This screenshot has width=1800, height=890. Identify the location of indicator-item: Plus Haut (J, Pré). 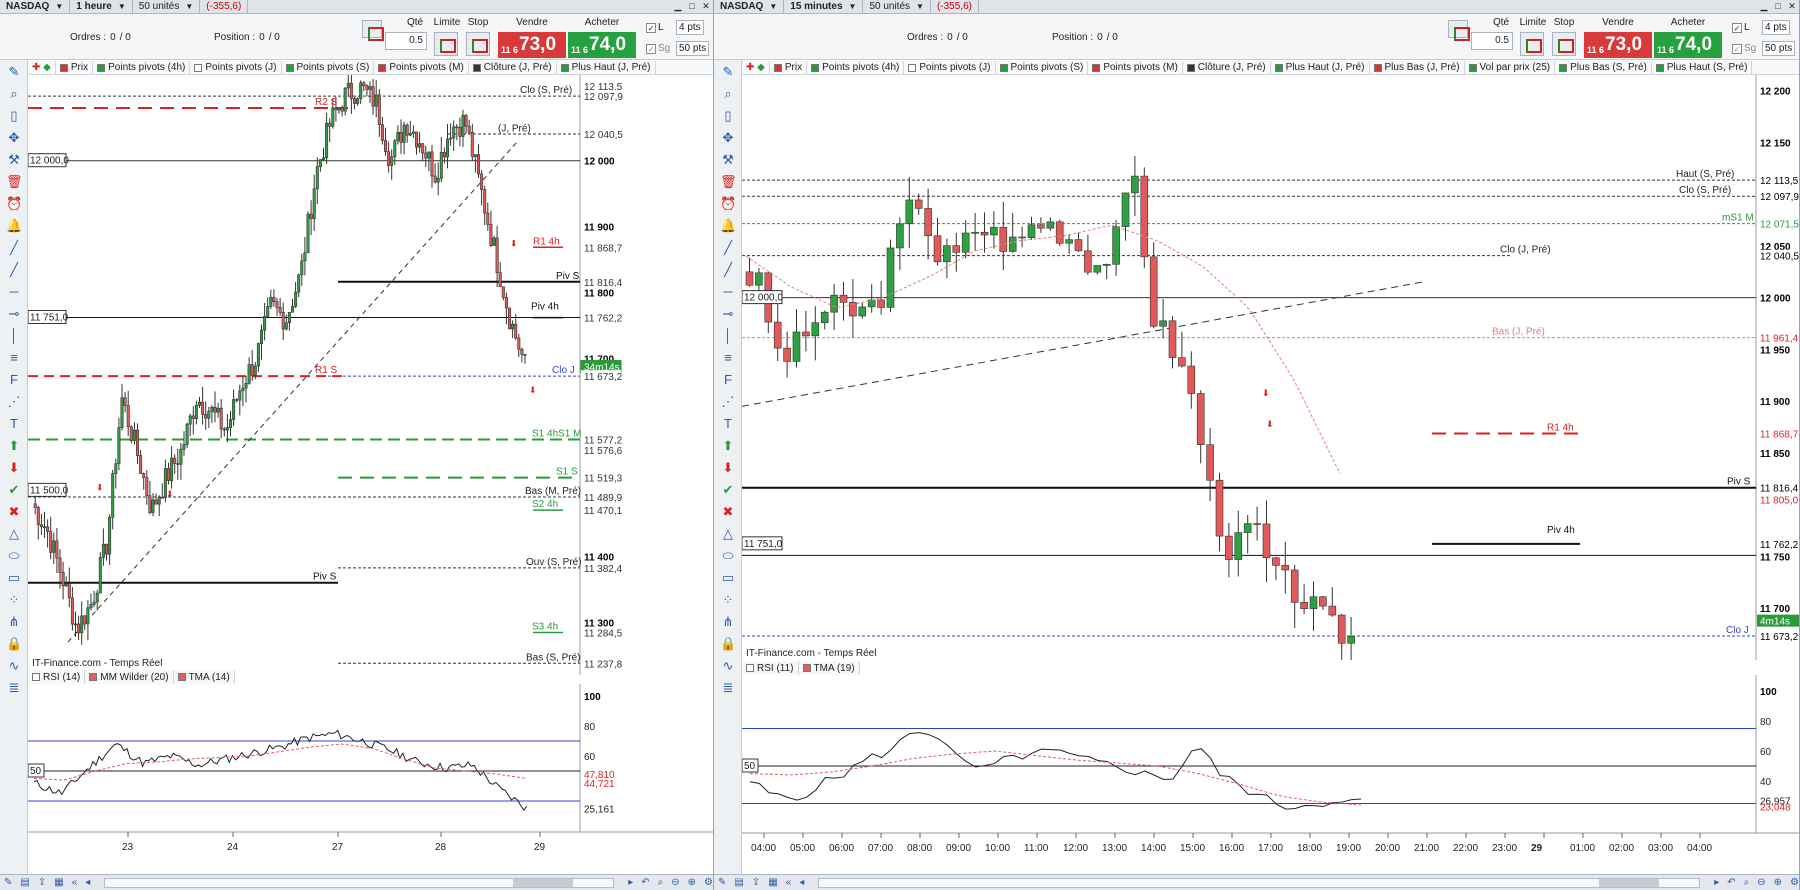
(606, 67).